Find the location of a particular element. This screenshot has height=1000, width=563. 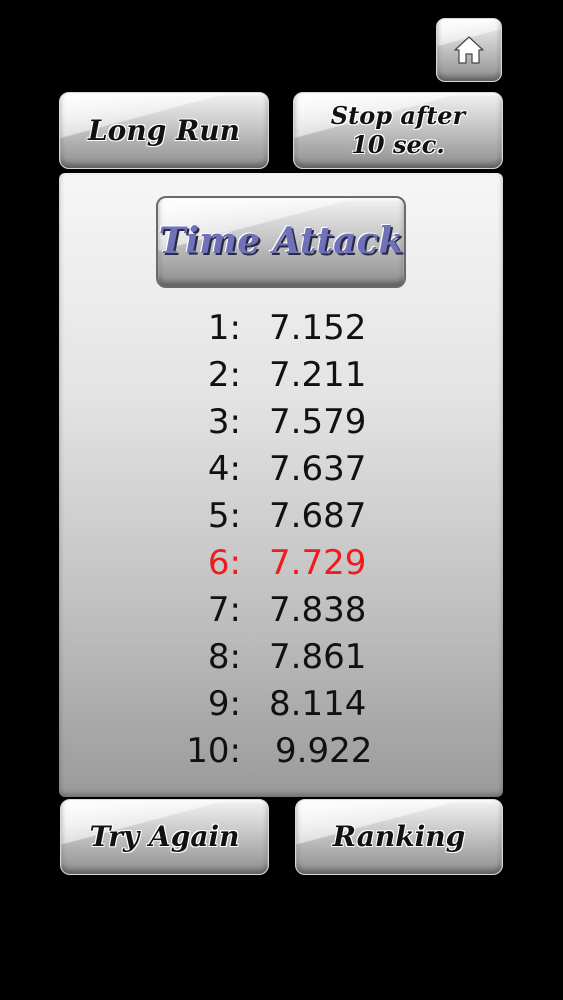

ranking-row: 5: 7.687 is located at coordinates (281, 517).